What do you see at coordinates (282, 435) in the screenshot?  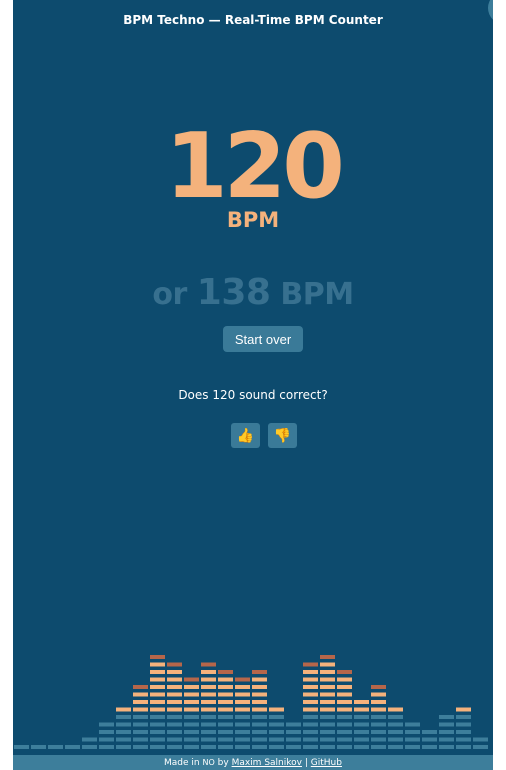 I see `thumbs-down-button: 👎` at bounding box center [282, 435].